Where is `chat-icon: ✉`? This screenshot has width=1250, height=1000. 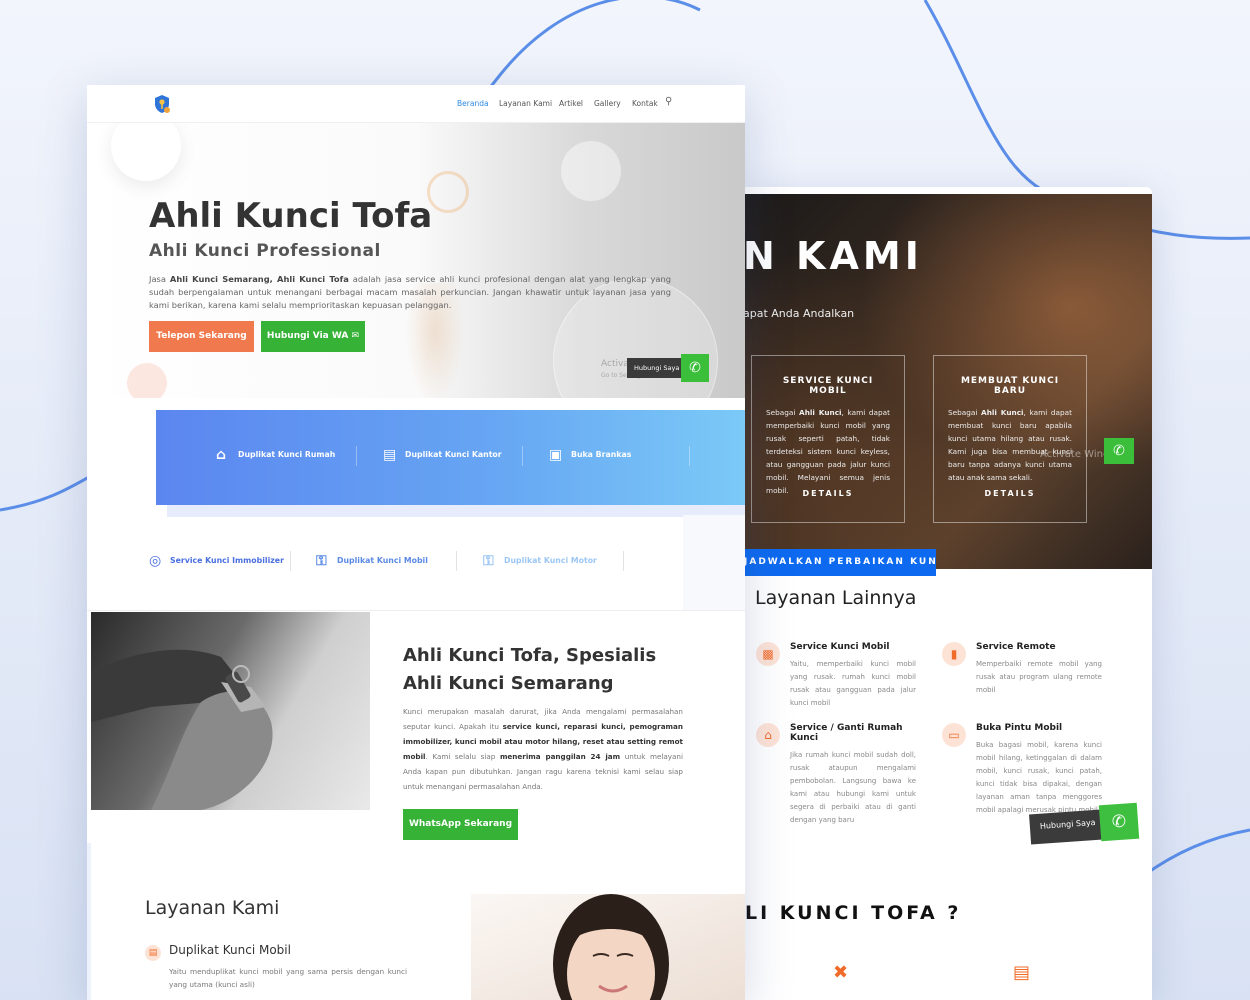 chat-icon: ✉ is located at coordinates (355, 336).